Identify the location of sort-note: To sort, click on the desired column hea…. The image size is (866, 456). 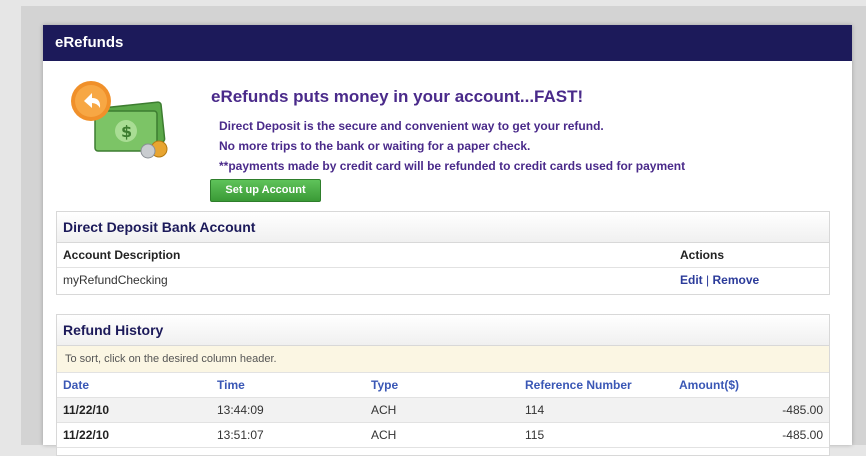
(443, 359).